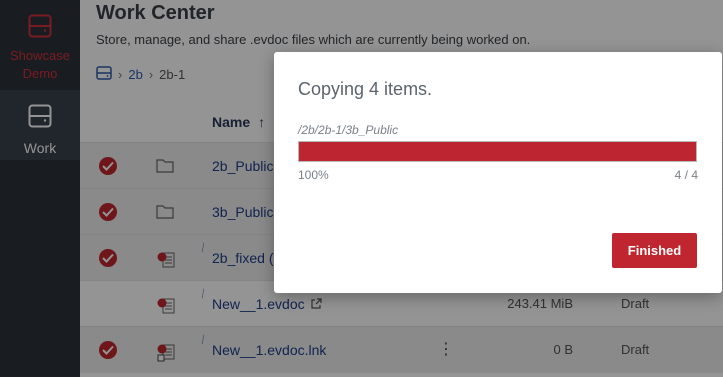  I want to click on current-path: /2b/2b-1/3b_Public, so click(348, 130).